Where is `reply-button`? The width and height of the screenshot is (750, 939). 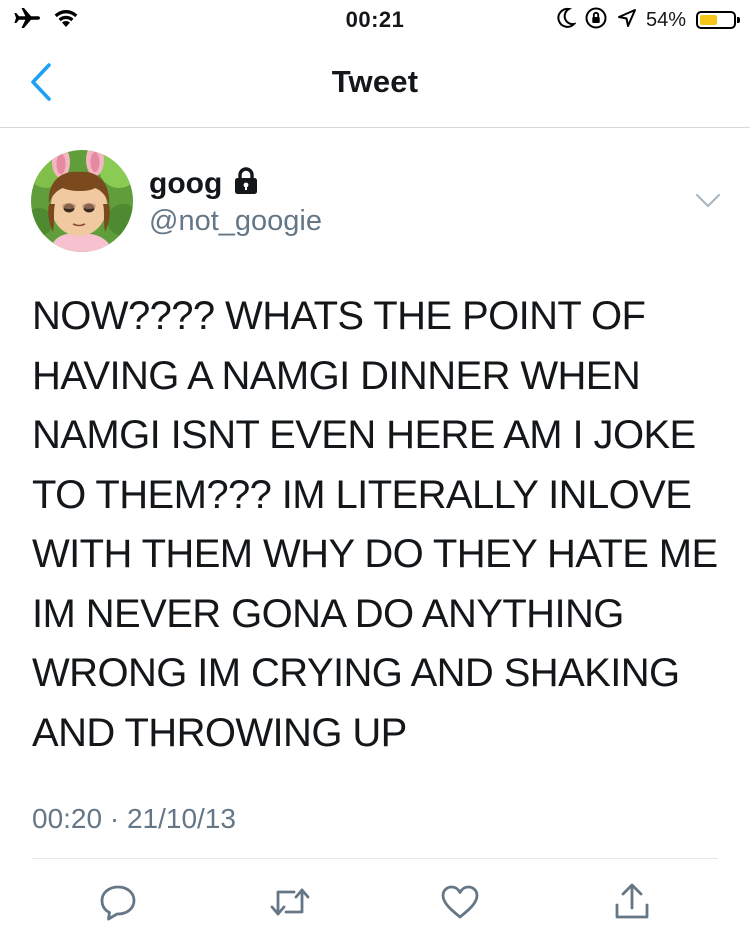
reply-button is located at coordinates (118, 904).